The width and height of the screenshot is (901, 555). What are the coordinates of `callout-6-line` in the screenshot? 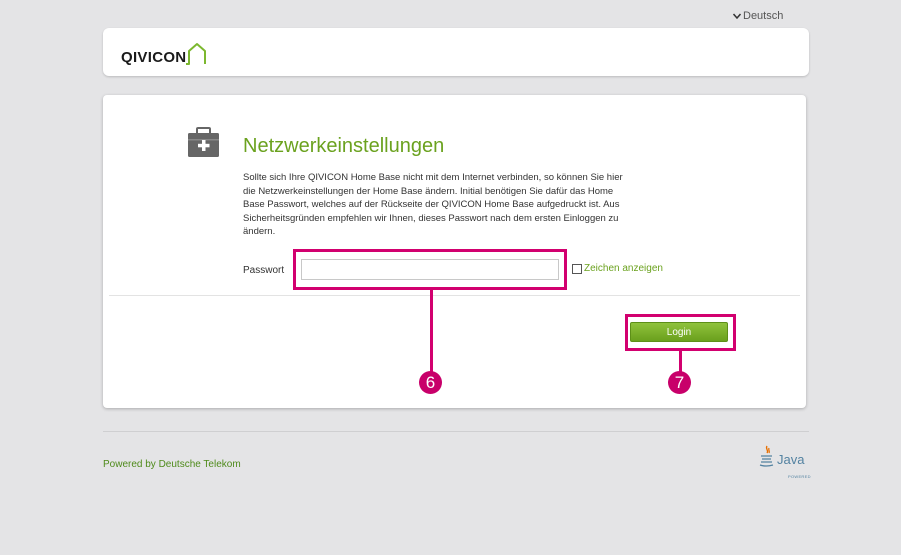 It's located at (431, 331).